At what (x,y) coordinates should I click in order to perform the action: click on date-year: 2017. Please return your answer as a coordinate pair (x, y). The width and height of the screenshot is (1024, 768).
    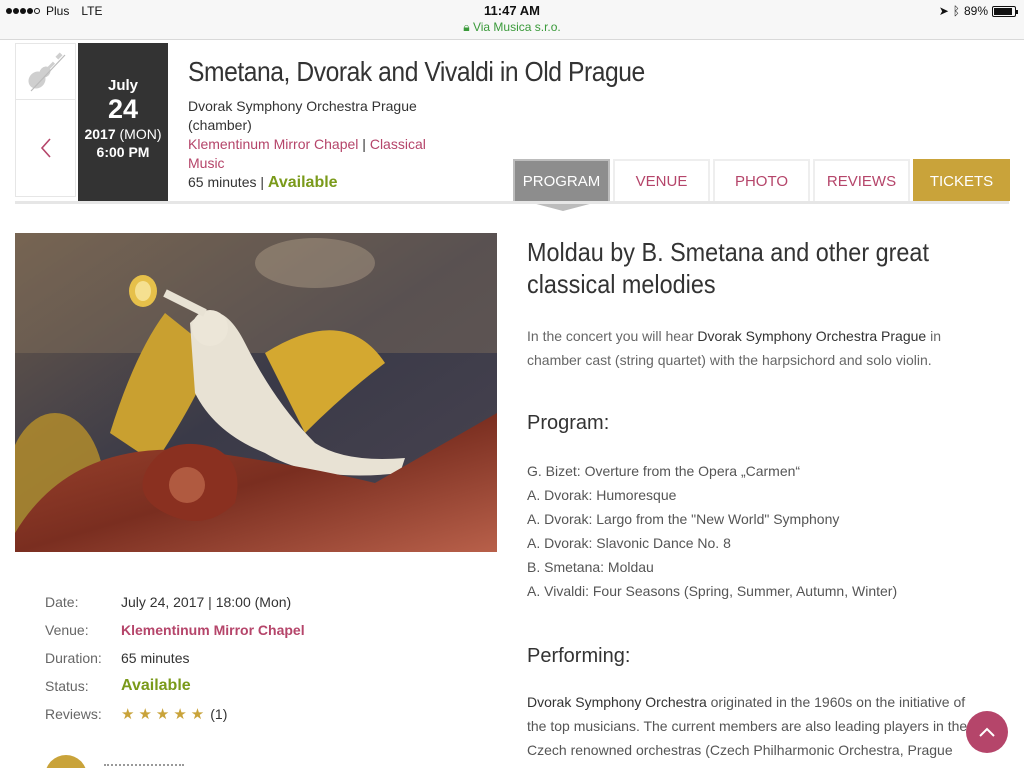
    Looking at the image, I should click on (100, 134).